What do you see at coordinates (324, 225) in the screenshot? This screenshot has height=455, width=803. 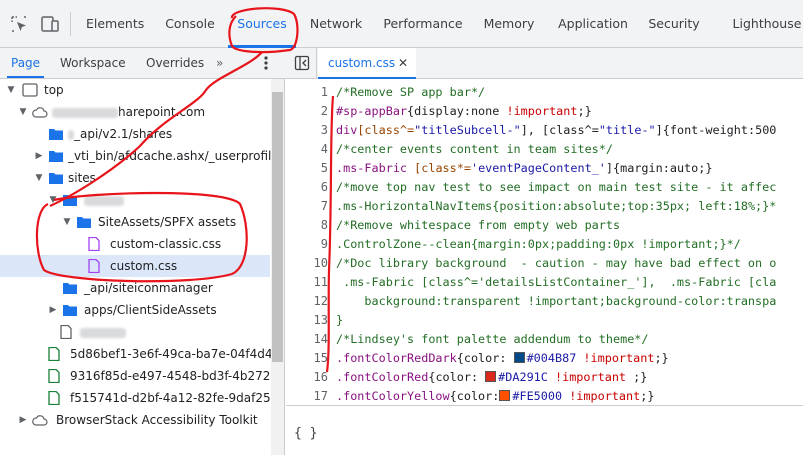 I see `line-number: 8` at bounding box center [324, 225].